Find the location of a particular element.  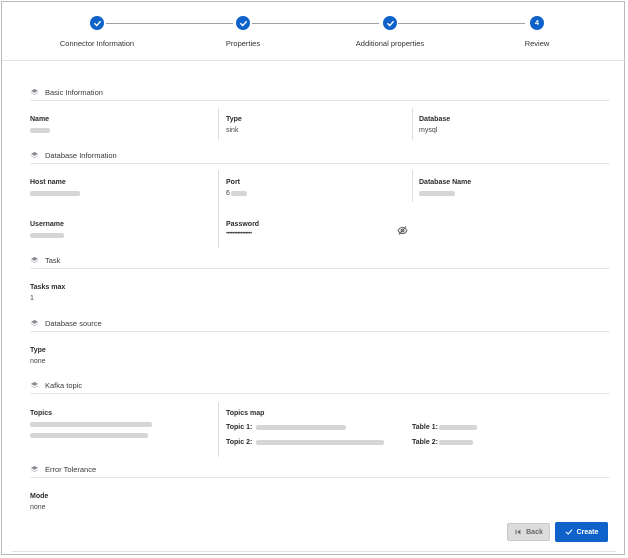

back-button: Back is located at coordinates (528, 532).